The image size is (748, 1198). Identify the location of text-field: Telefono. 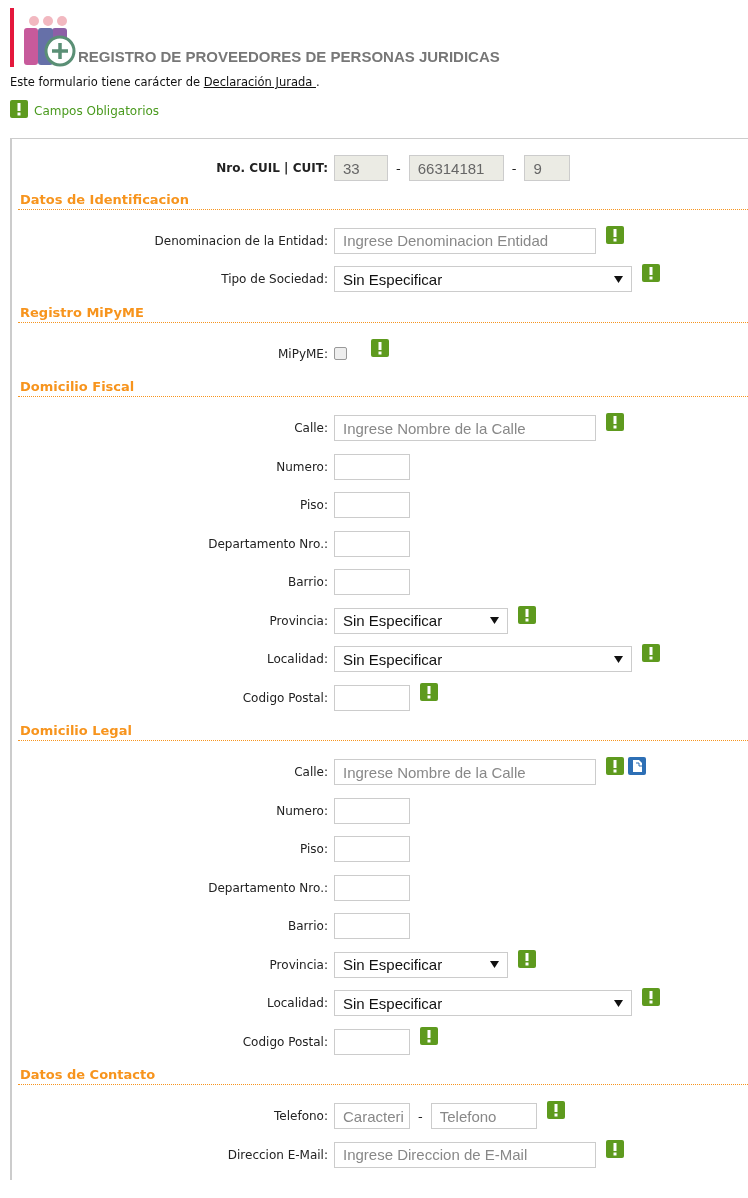
(483, 1116).